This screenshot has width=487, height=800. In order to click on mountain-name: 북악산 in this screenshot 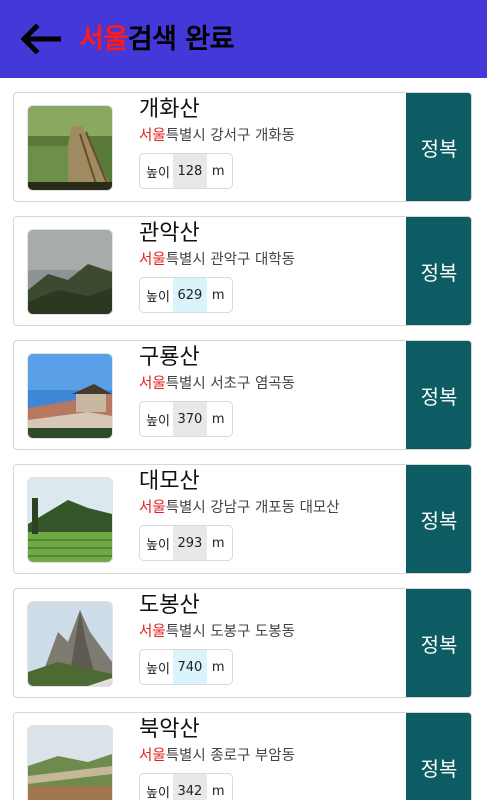, I will do `click(169, 729)`.